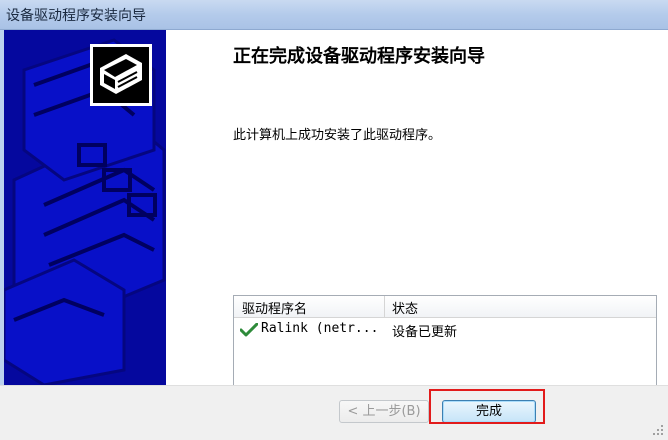 The image size is (668, 440). I want to click on success-message: 此计算机上成功安装了此驱动程序。, so click(337, 135).